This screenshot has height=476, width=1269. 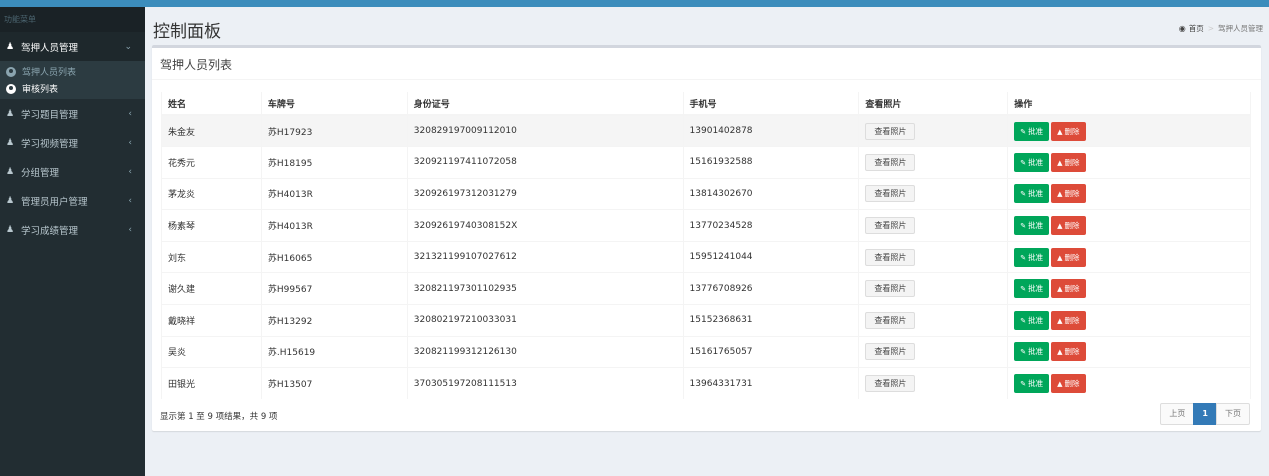 What do you see at coordinates (1233, 414) in the screenshot?
I see `pagination-next-button: 下页` at bounding box center [1233, 414].